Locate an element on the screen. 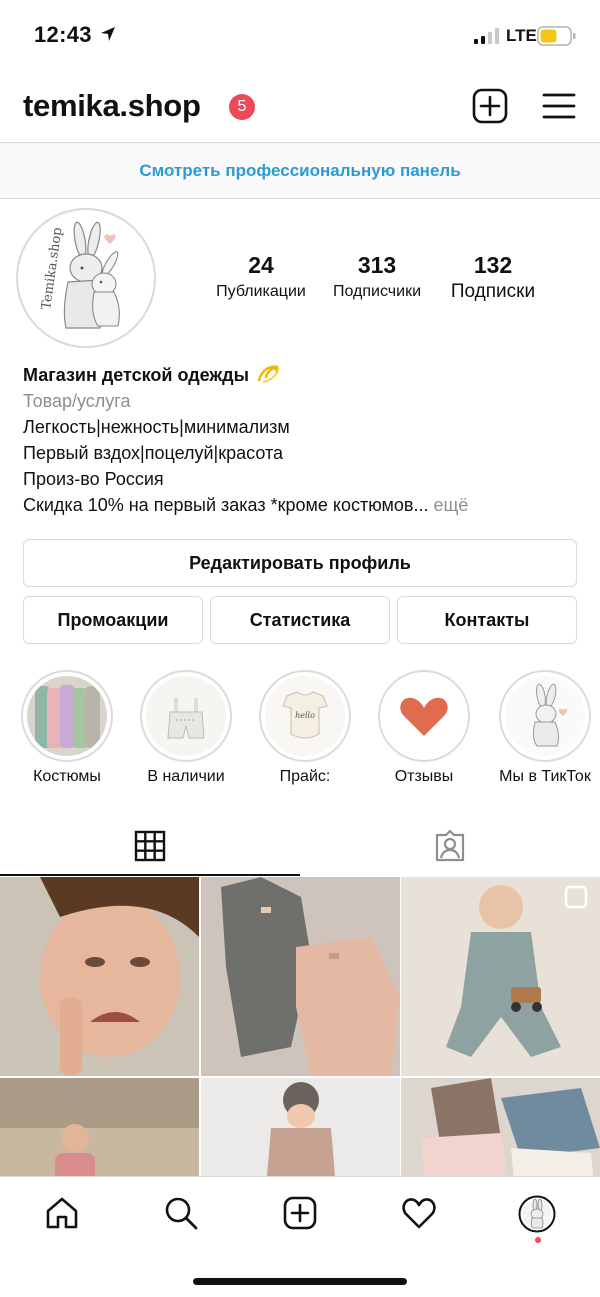 The width and height of the screenshot is (600, 1297). bio-line: Произ-во Россия is located at coordinates (93, 479).